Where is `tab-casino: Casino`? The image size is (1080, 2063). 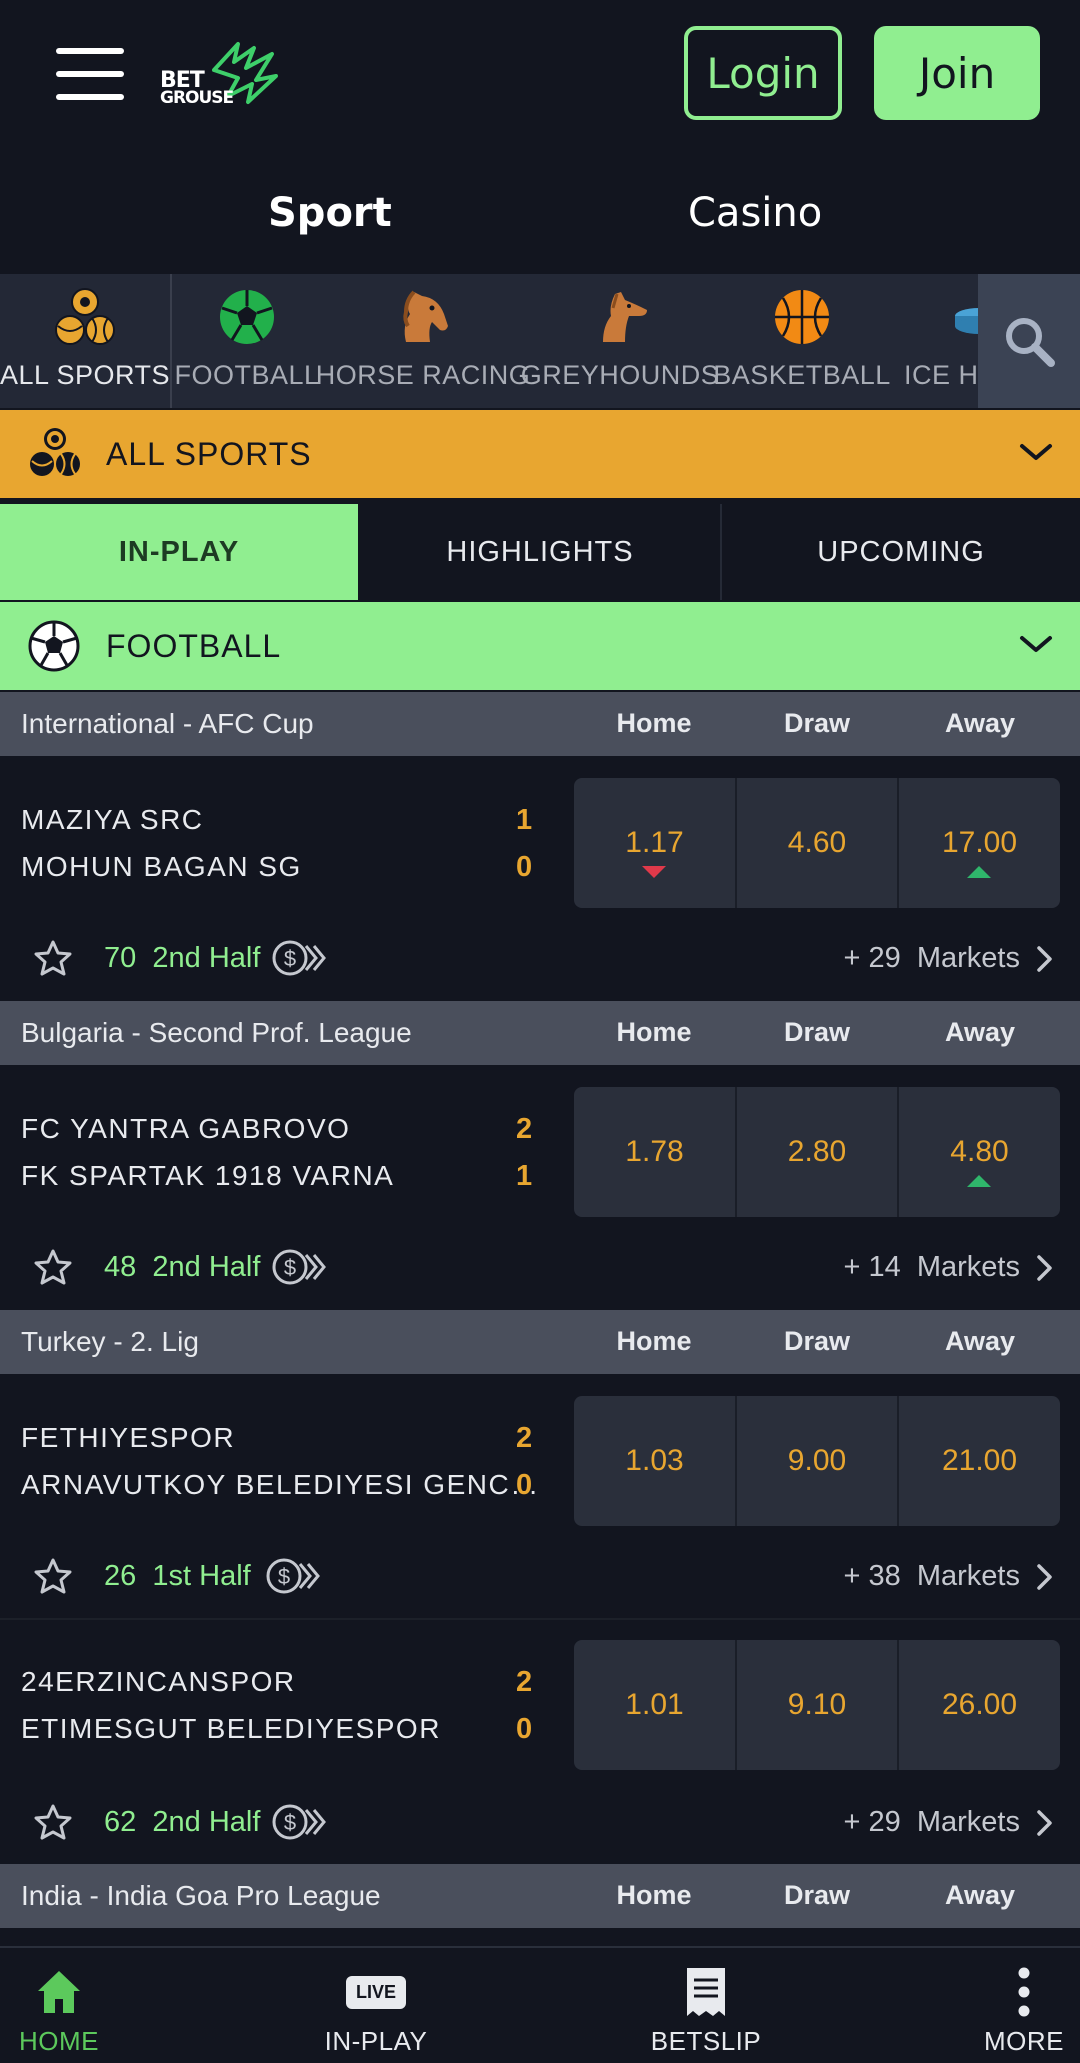
tab-casino: Casino is located at coordinates (755, 213).